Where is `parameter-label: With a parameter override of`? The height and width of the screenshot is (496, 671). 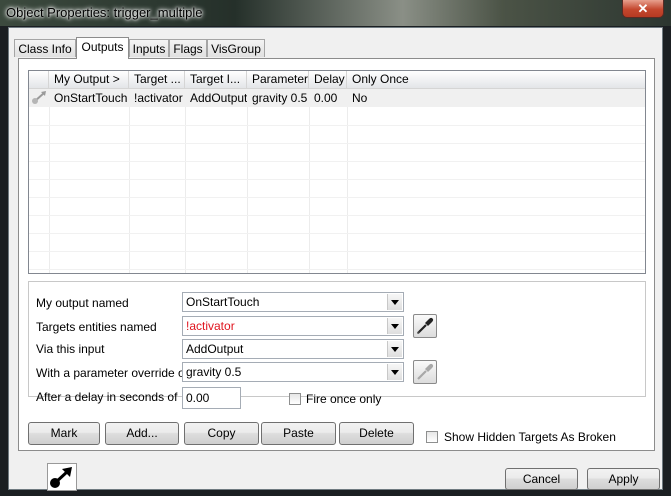
parameter-label: With a parameter override of is located at coordinates (112, 373).